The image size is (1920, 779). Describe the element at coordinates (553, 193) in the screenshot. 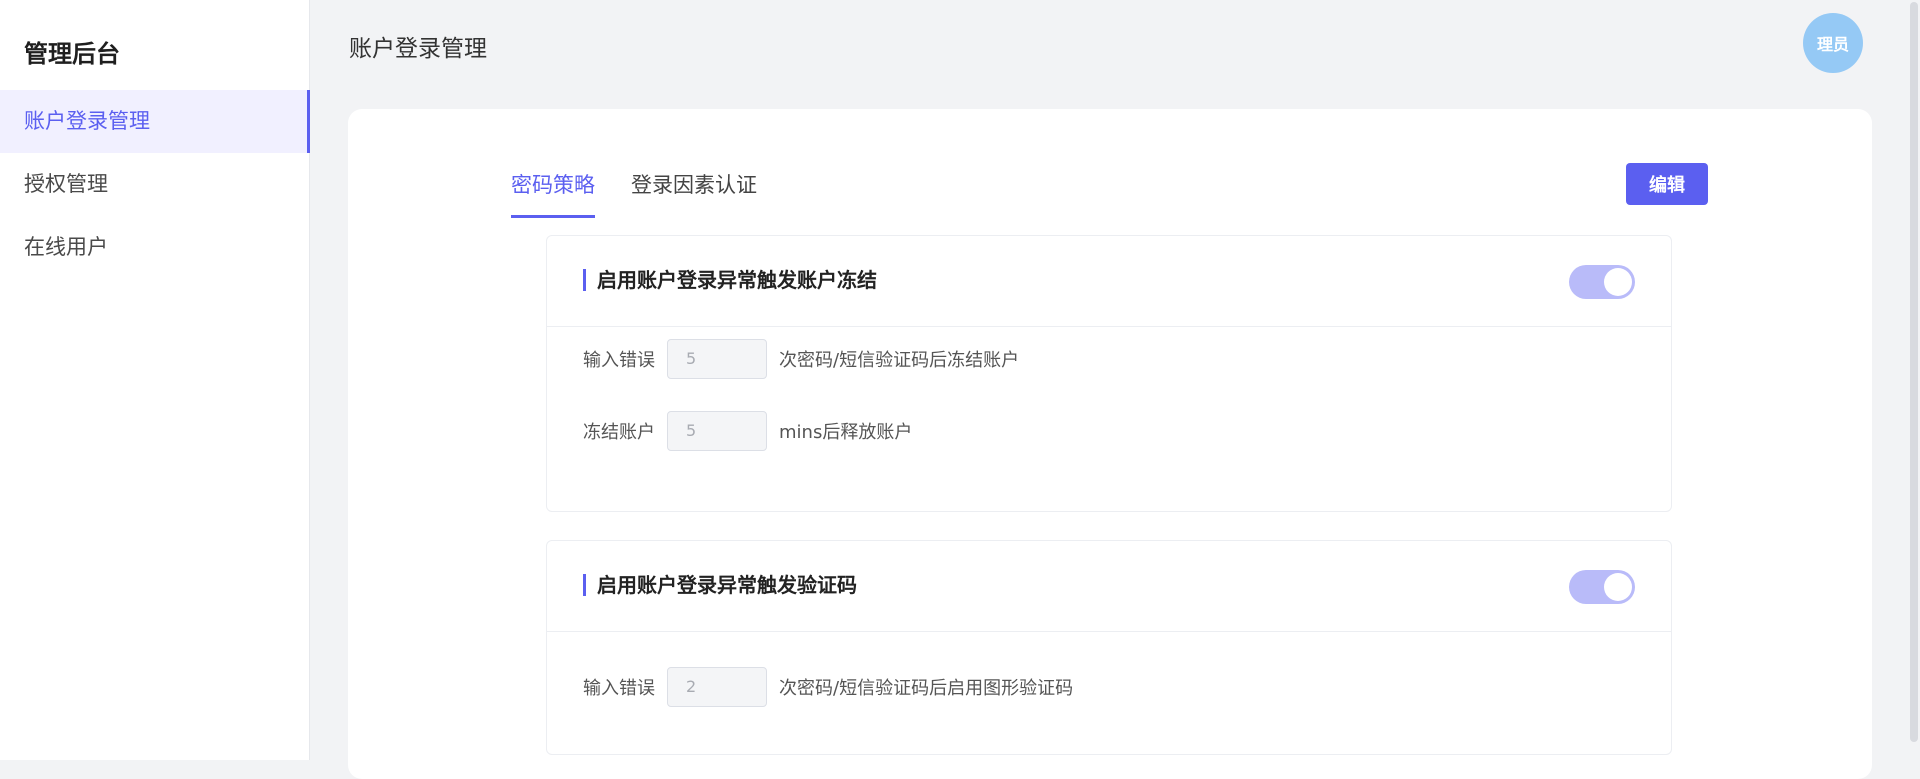

I see `tab-password-policy: 密码策略` at that location.